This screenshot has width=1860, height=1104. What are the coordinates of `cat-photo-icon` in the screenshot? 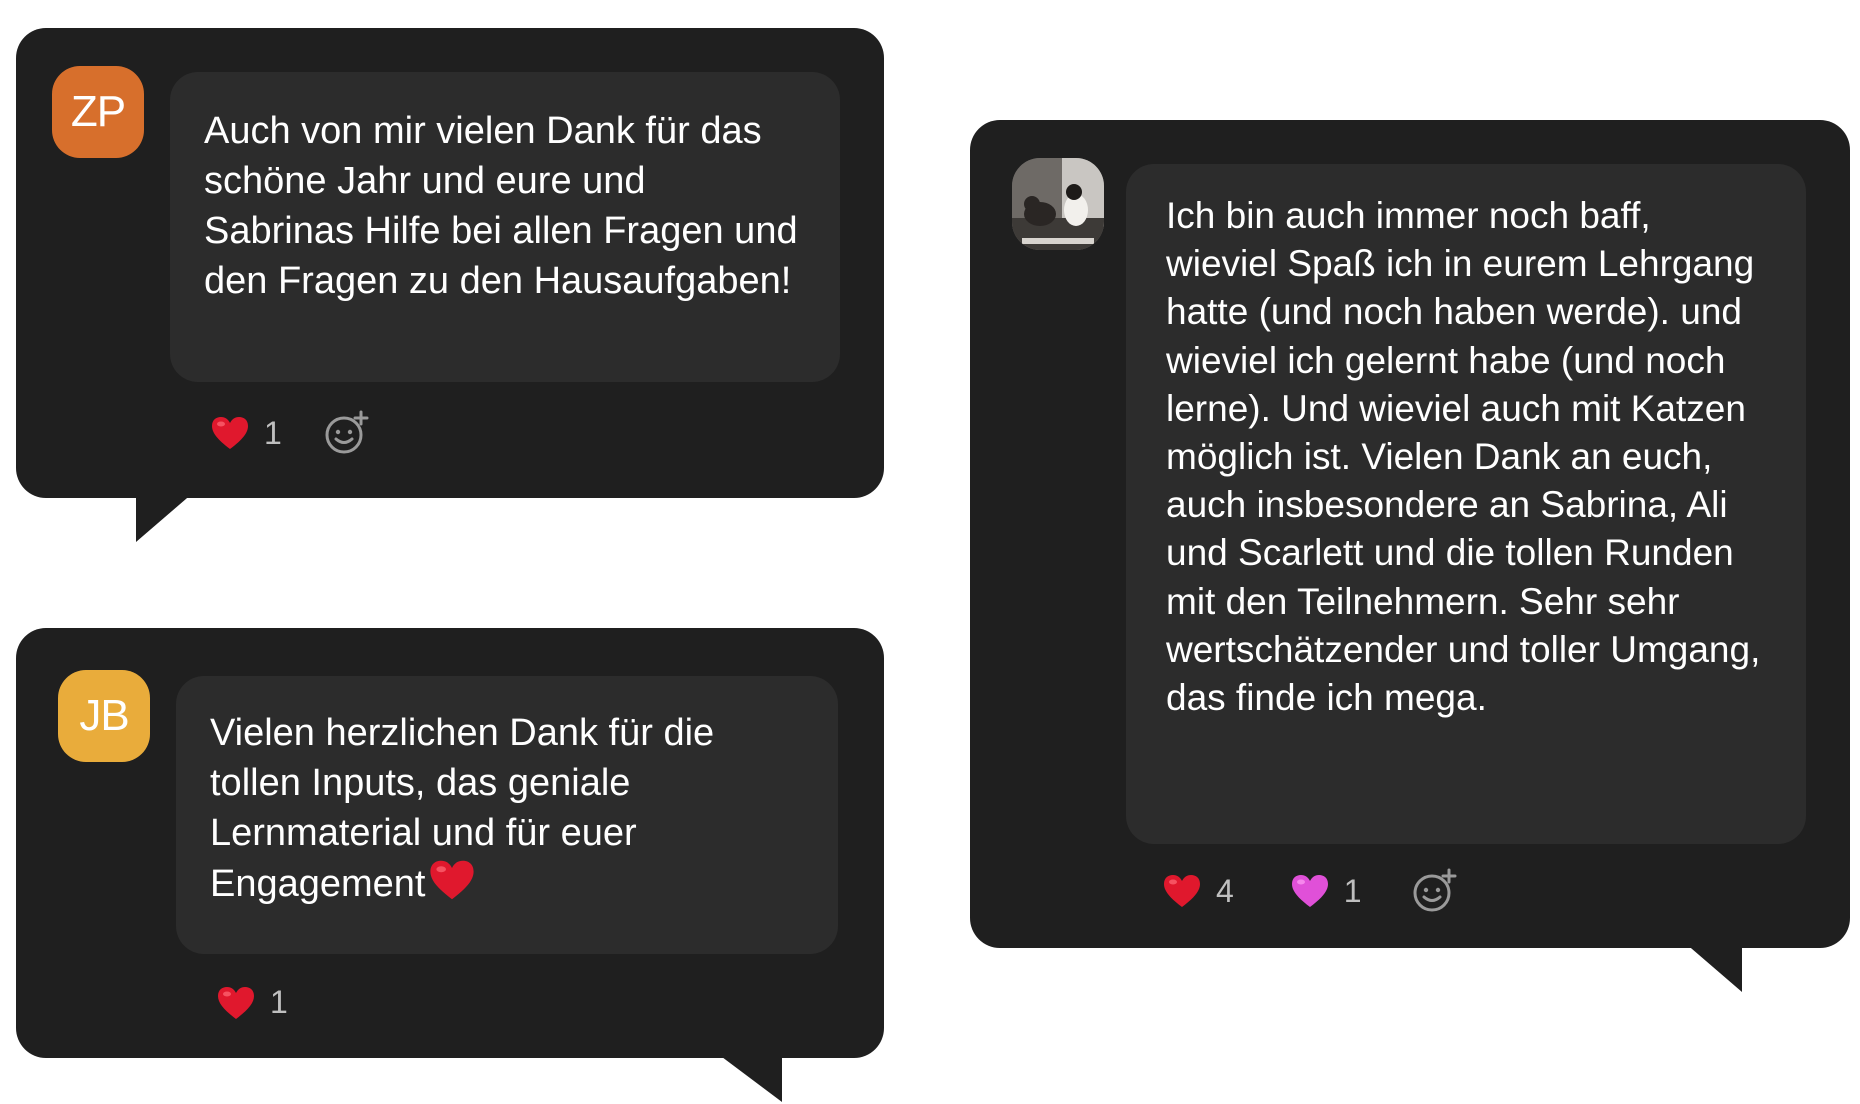 It's located at (1058, 204).